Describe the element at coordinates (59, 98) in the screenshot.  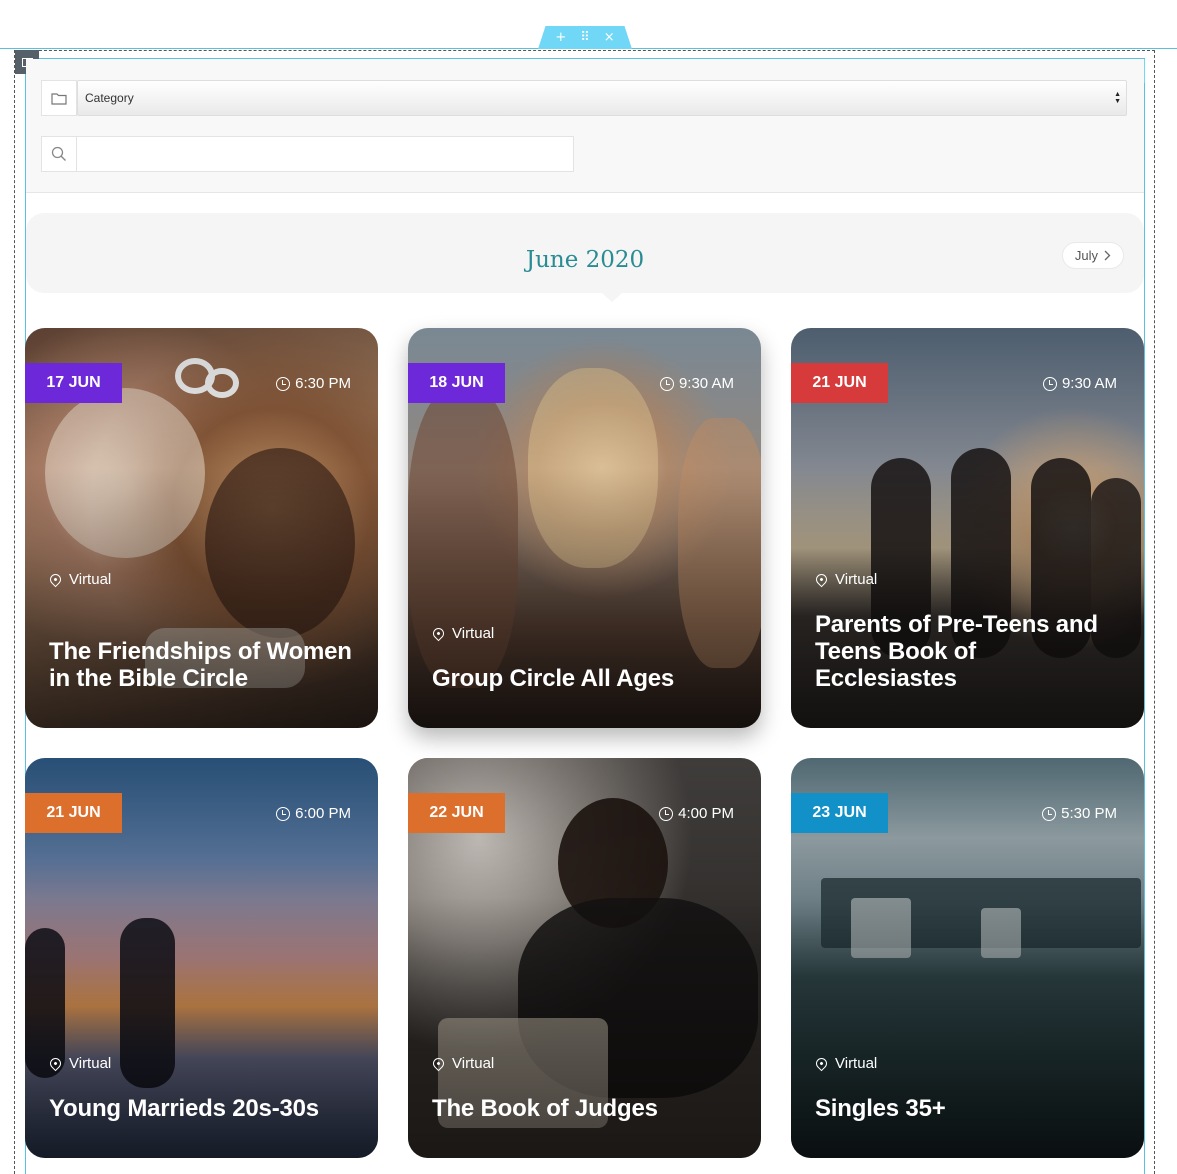
I see `folder-icon` at that location.